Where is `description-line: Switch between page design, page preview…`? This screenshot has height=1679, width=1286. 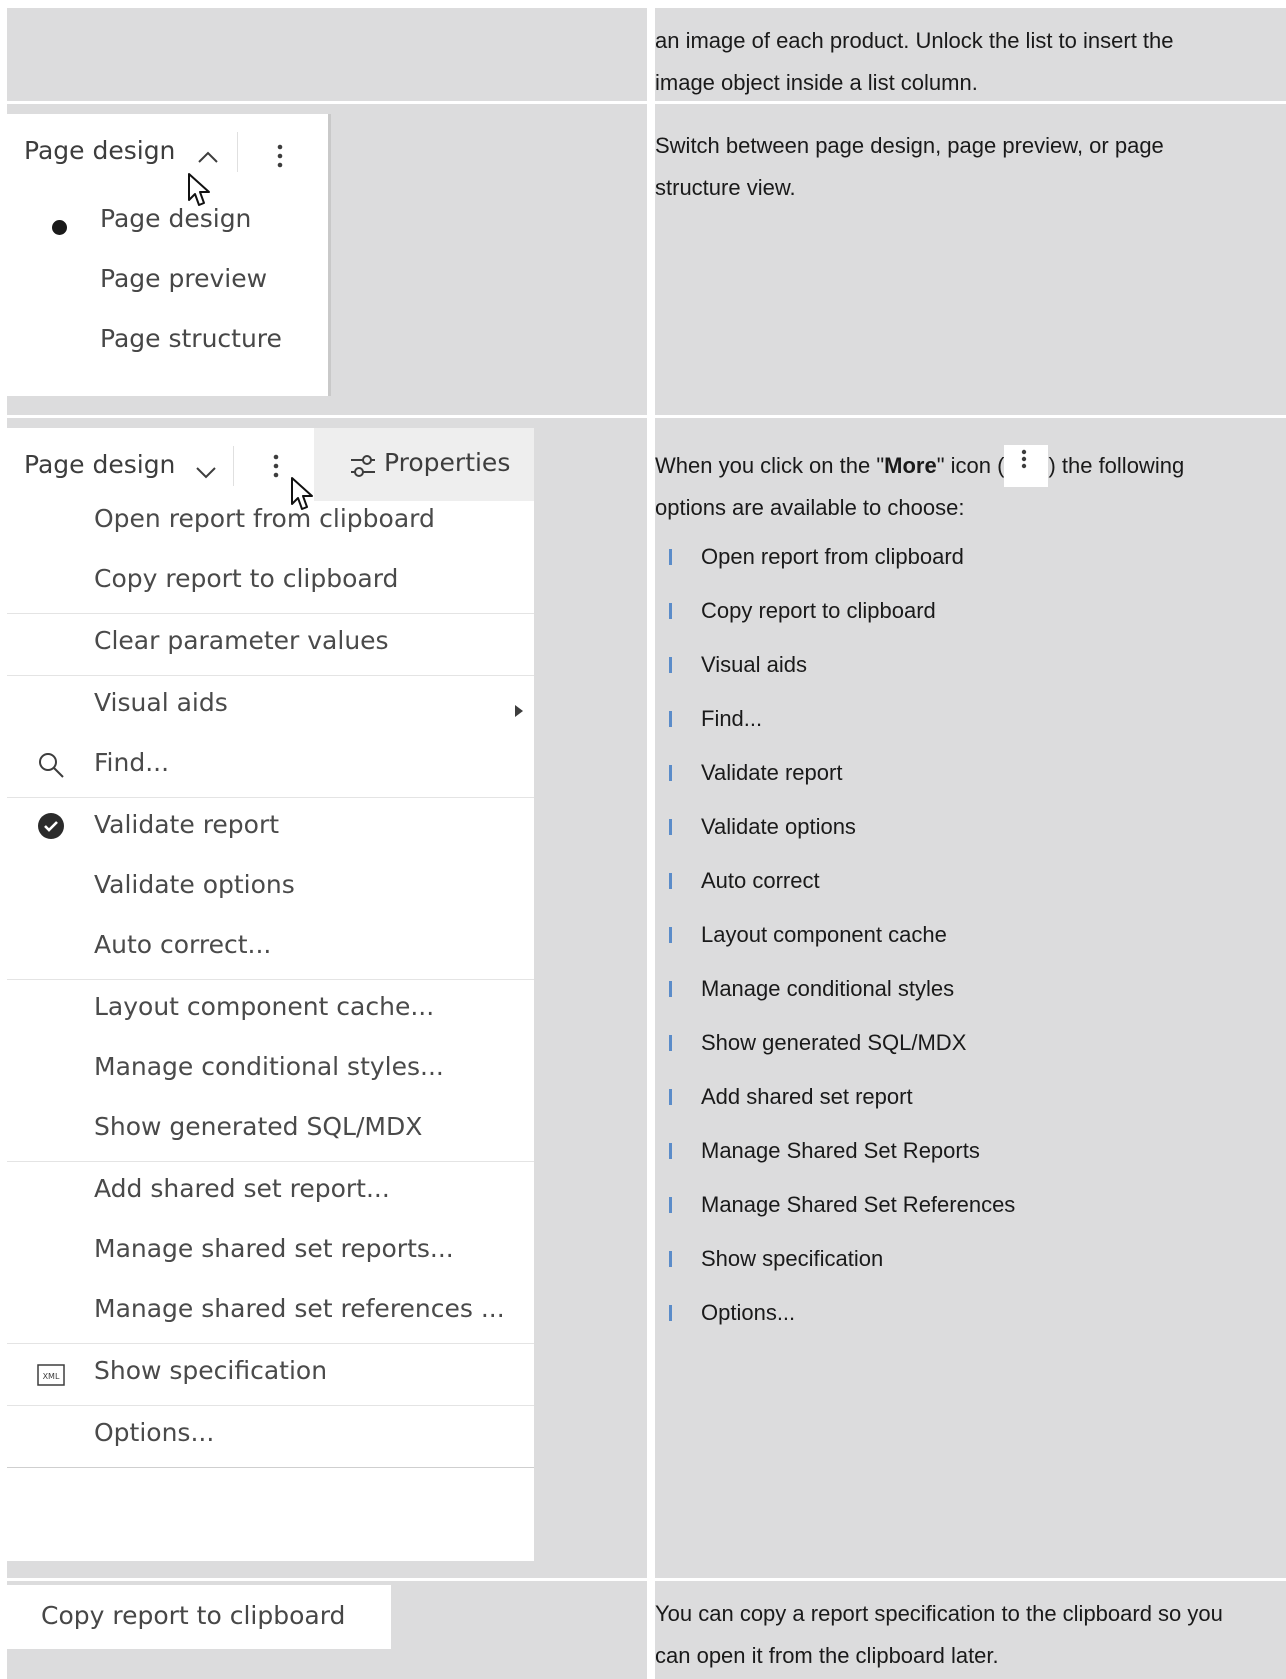 description-line: Switch between page design, page preview… is located at coordinates (909, 145).